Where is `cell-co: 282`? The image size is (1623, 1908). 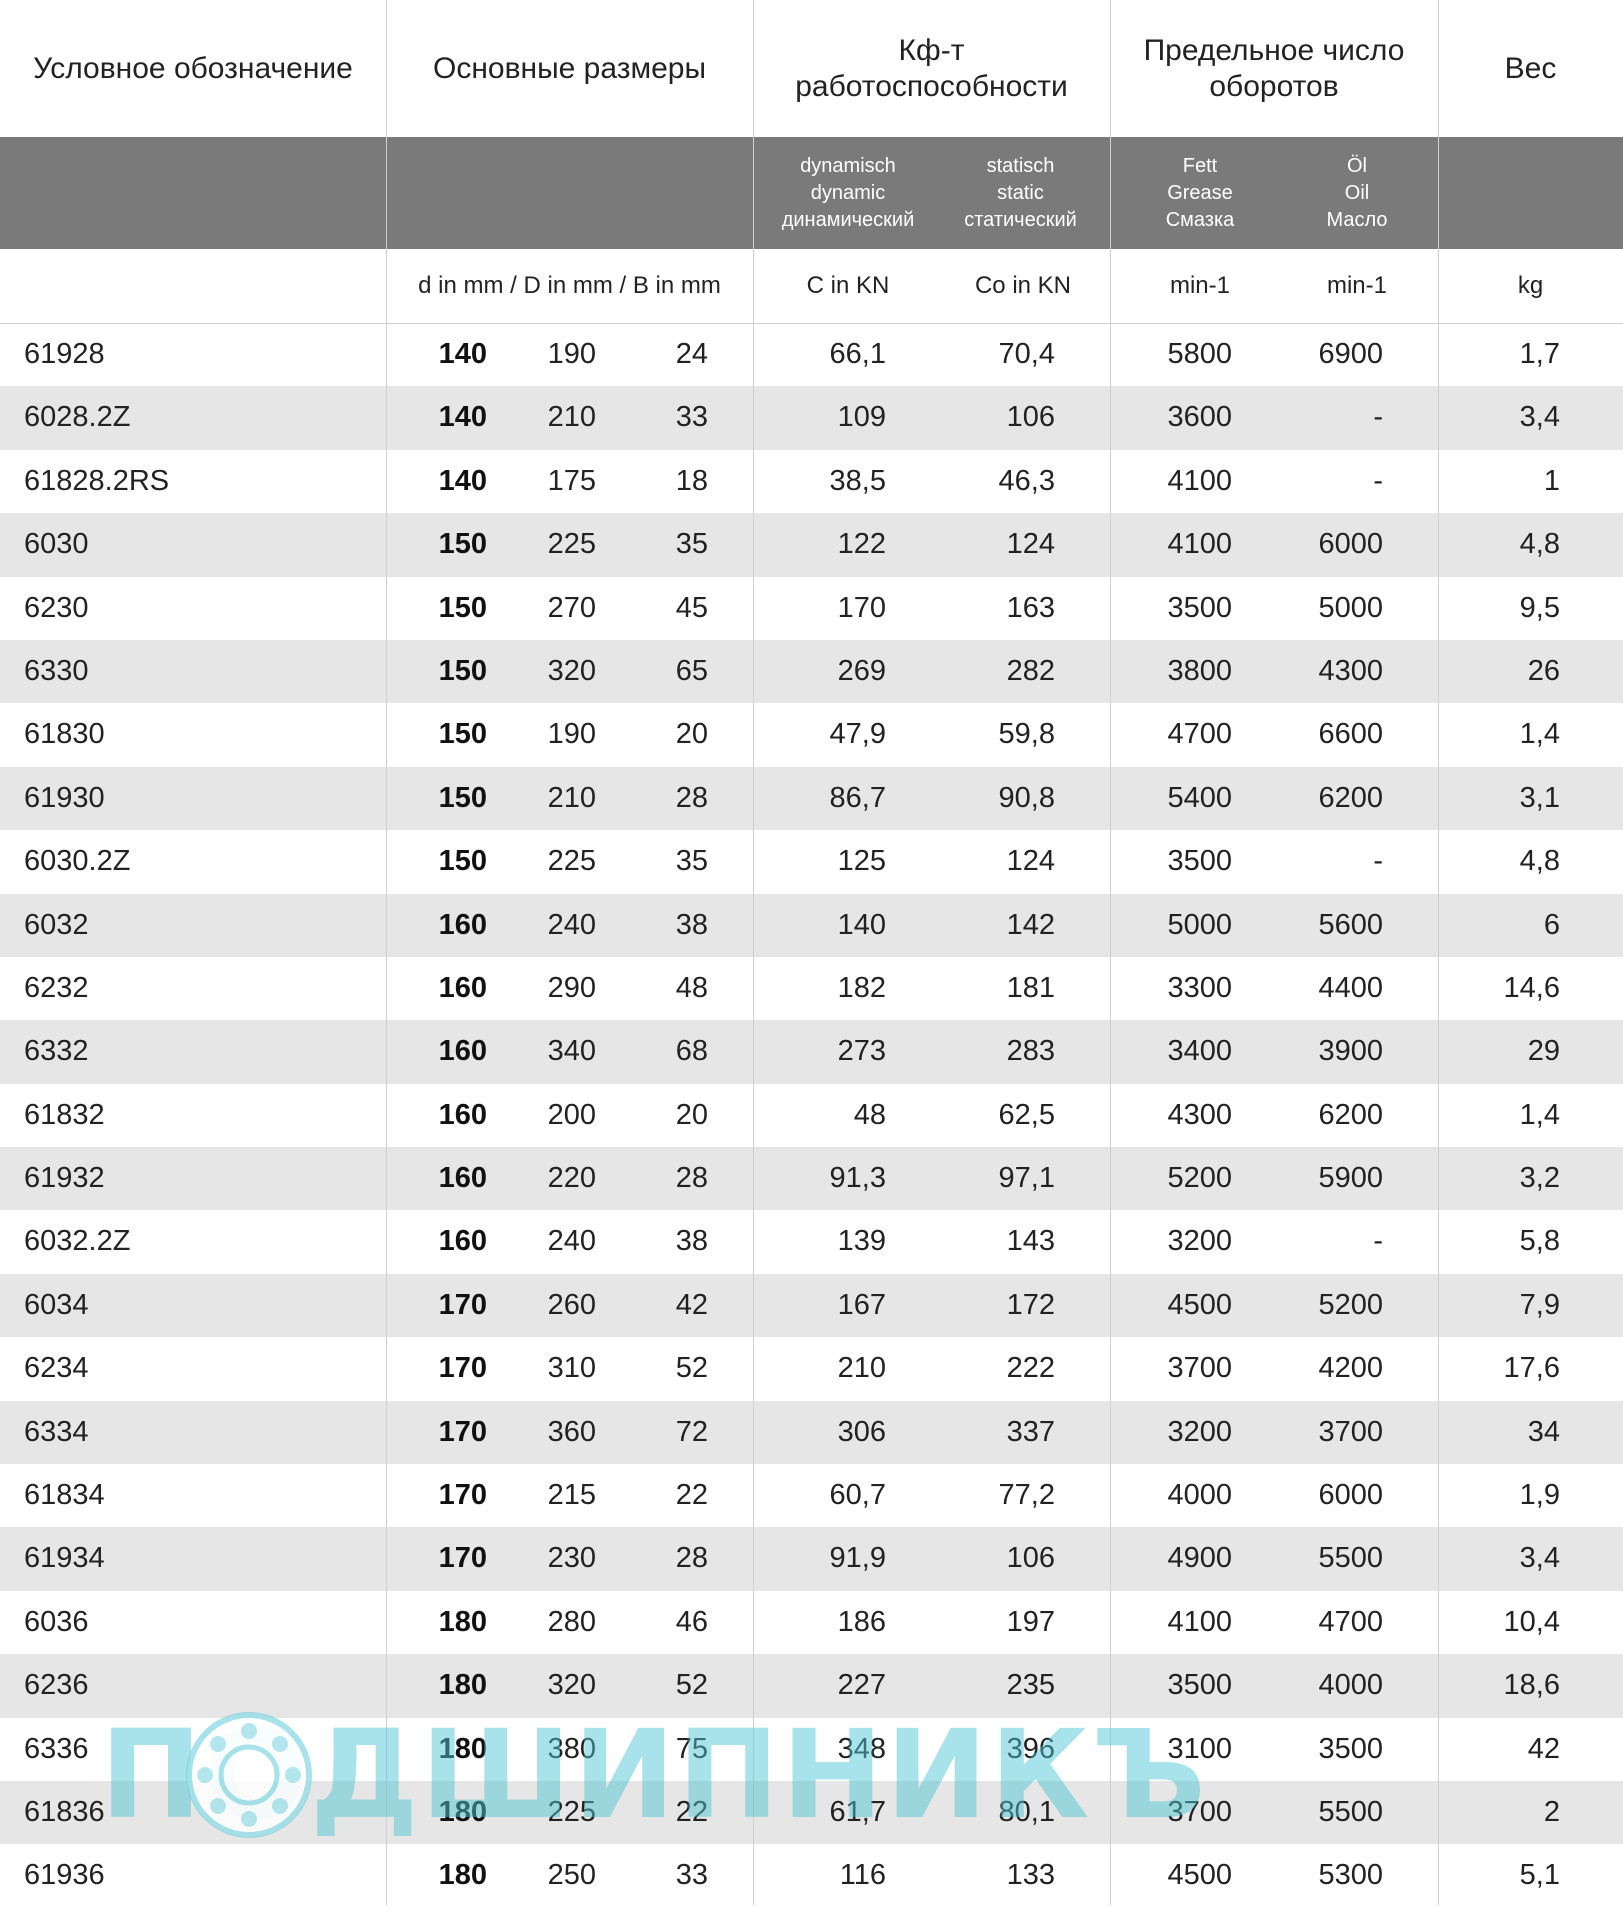 cell-co: 282 is located at coordinates (1030, 670).